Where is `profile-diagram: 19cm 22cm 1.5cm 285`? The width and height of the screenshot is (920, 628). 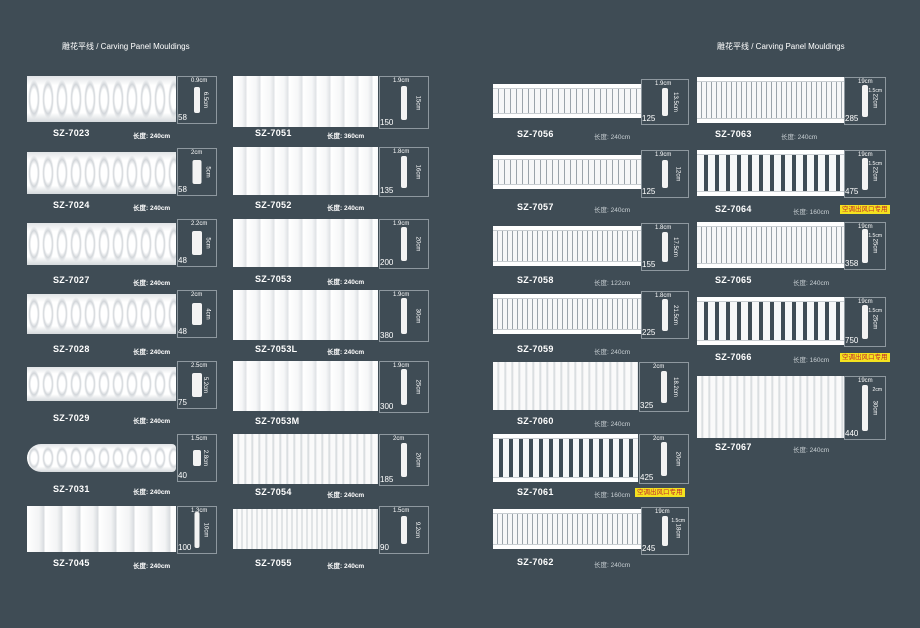 profile-diagram: 19cm 22cm 1.5cm 285 is located at coordinates (865, 101).